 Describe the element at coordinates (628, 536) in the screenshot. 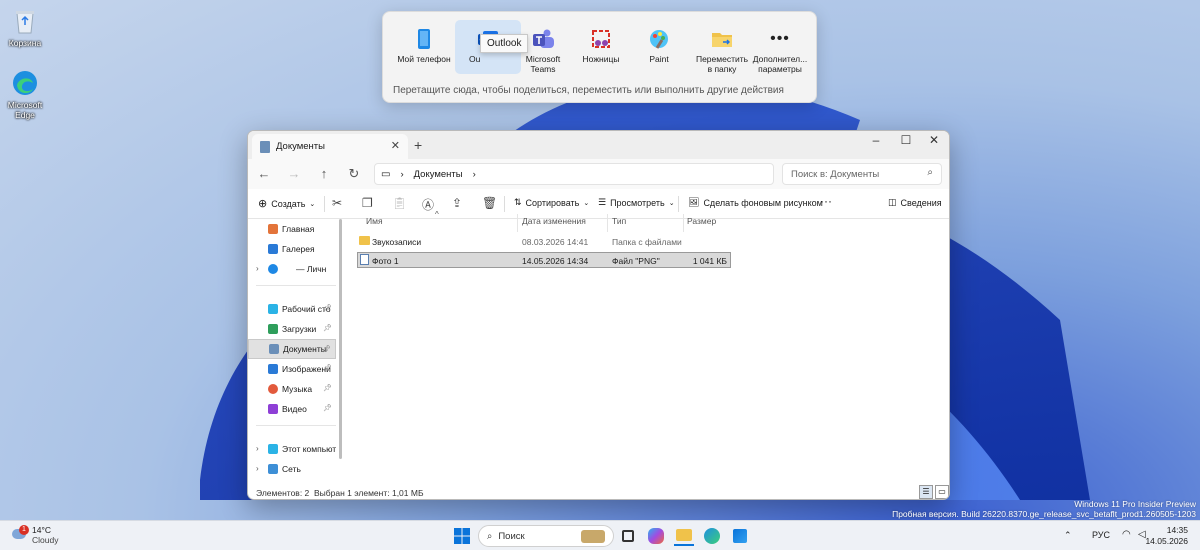

I see `task-view-button` at that location.